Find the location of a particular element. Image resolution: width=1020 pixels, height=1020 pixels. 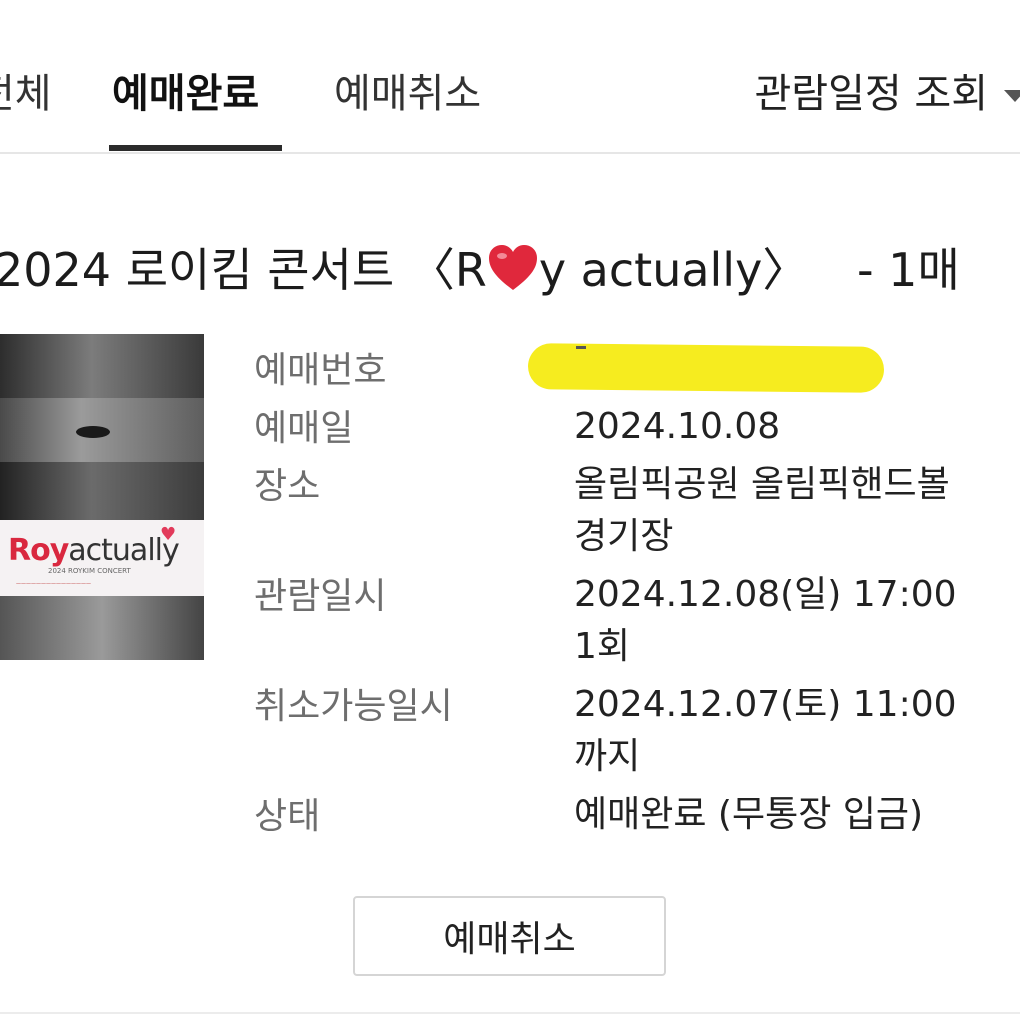

schedule-query-dropdown: 관람일정 조회 is located at coordinates (871, 94).